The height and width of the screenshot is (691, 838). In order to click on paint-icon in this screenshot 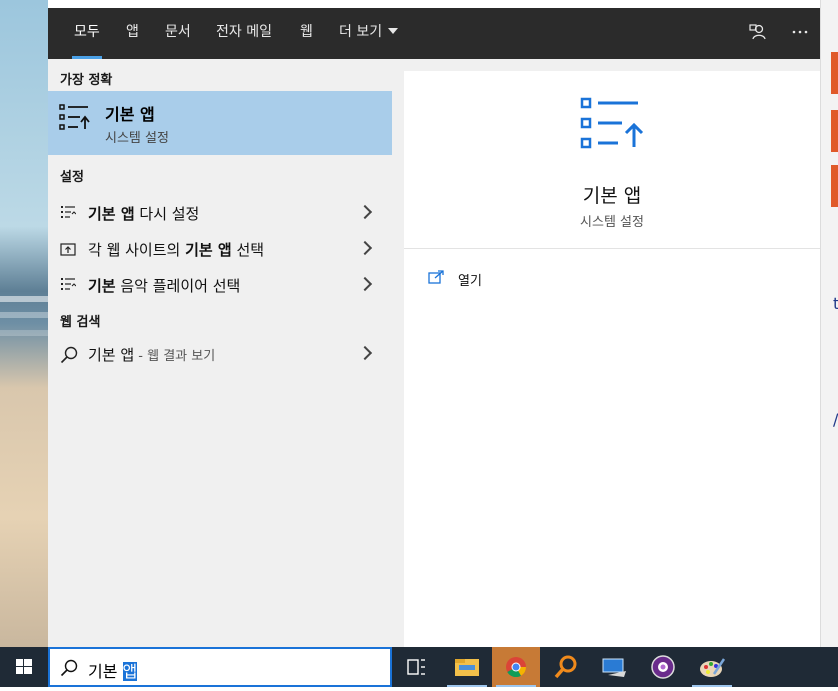, I will do `click(712, 667)`.